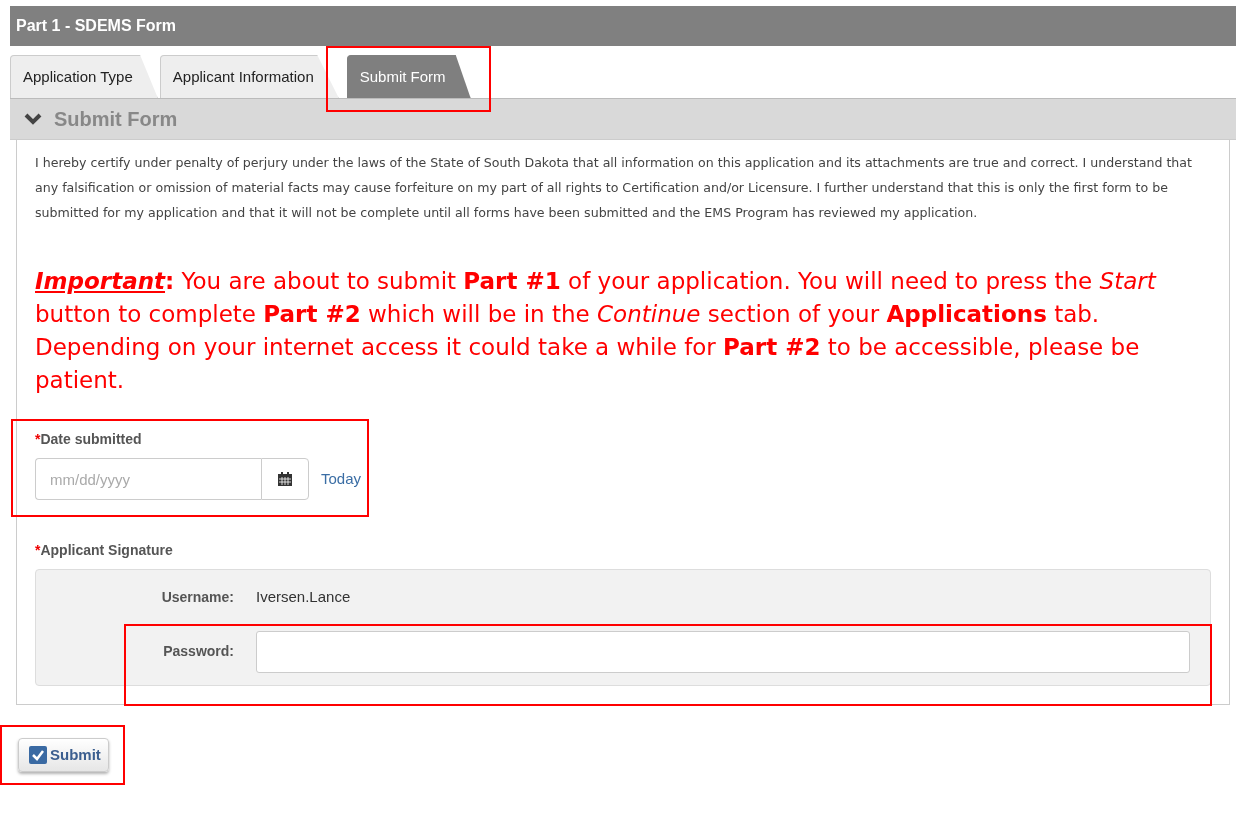  What do you see at coordinates (341, 479) in the screenshot?
I see `today-link: Today` at bounding box center [341, 479].